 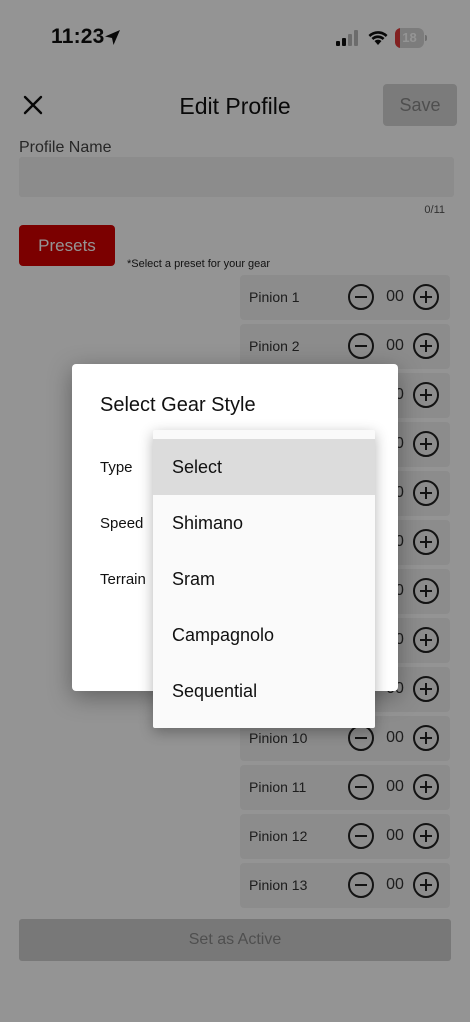 What do you see at coordinates (264, 691) in the screenshot?
I see `dropdown-option-sequential: Sequential` at bounding box center [264, 691].